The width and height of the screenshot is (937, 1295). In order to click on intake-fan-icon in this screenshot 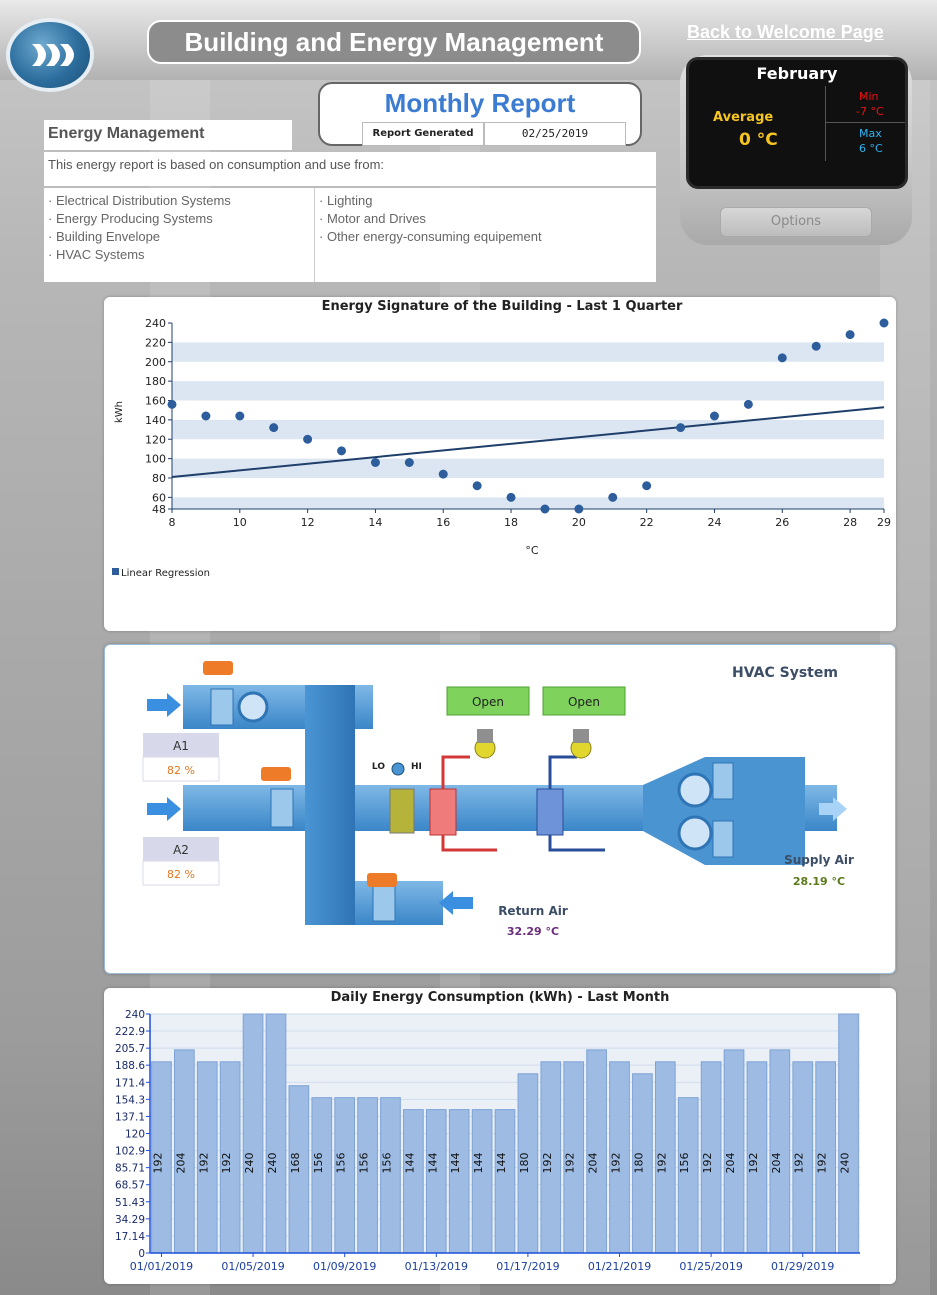, I will do `click(253, 707)`.